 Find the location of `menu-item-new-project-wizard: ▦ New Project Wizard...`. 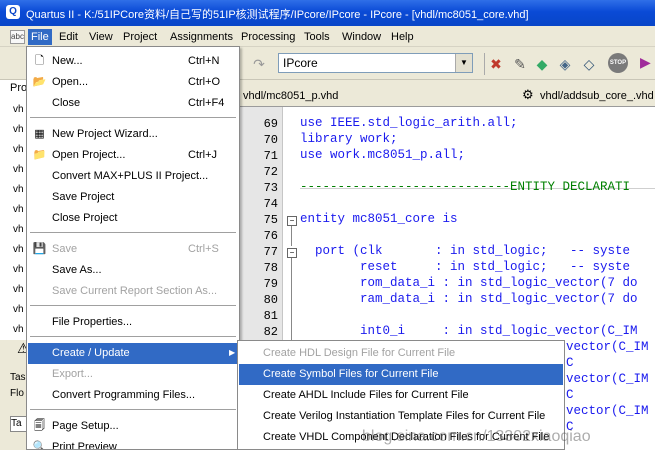

menu-item-new-project-wizard: ▦ New Project Wizard... is located at coordinates (133, 134).